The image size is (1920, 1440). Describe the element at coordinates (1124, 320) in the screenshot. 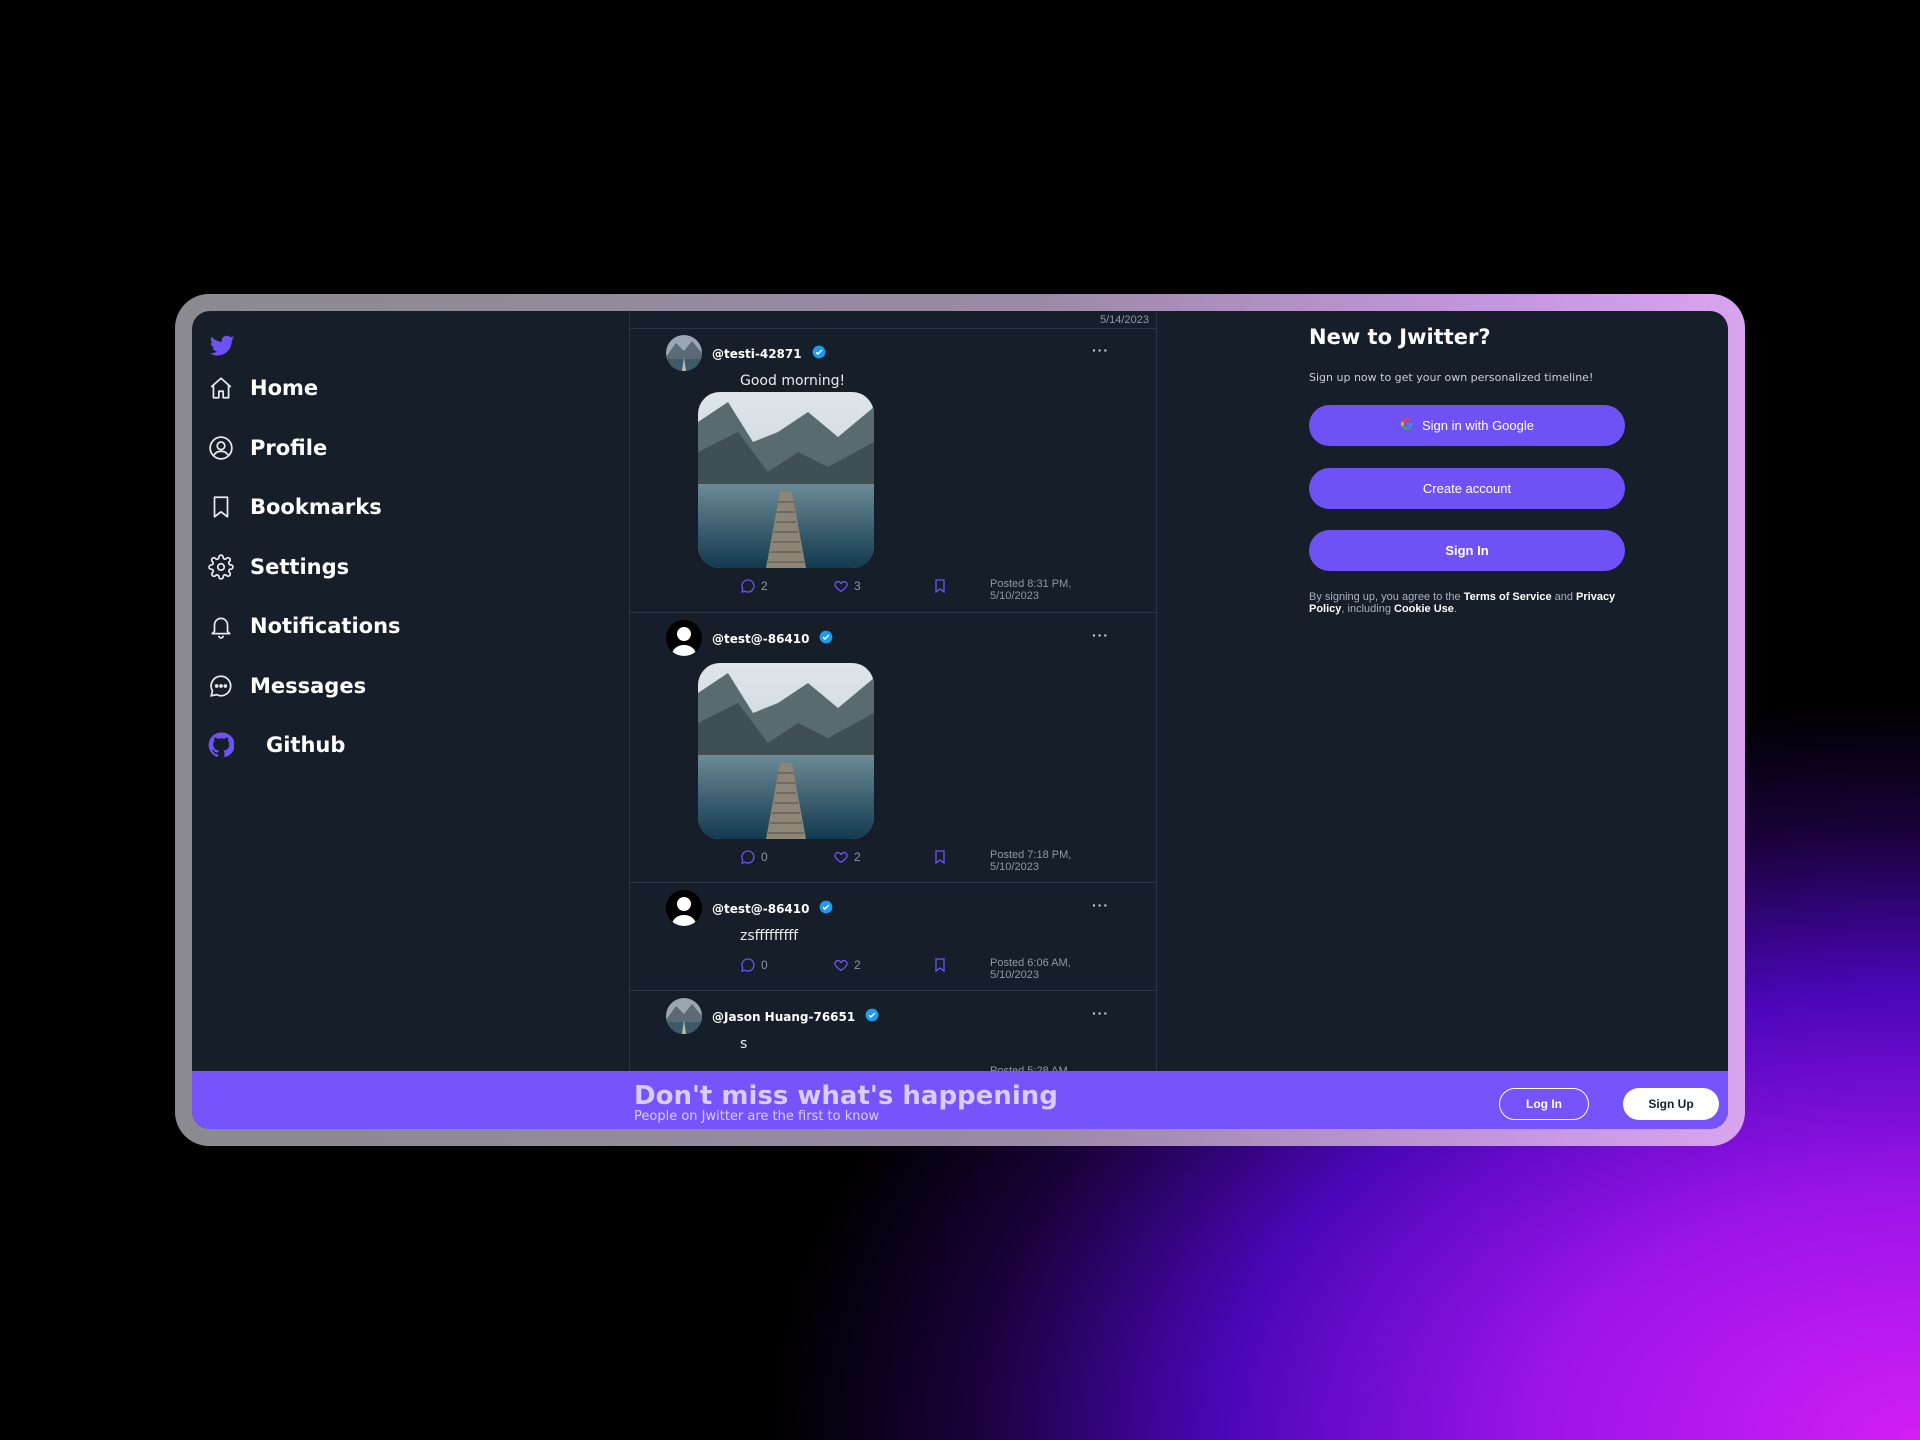

I see `posted-date: 5/14/2023` at that location.